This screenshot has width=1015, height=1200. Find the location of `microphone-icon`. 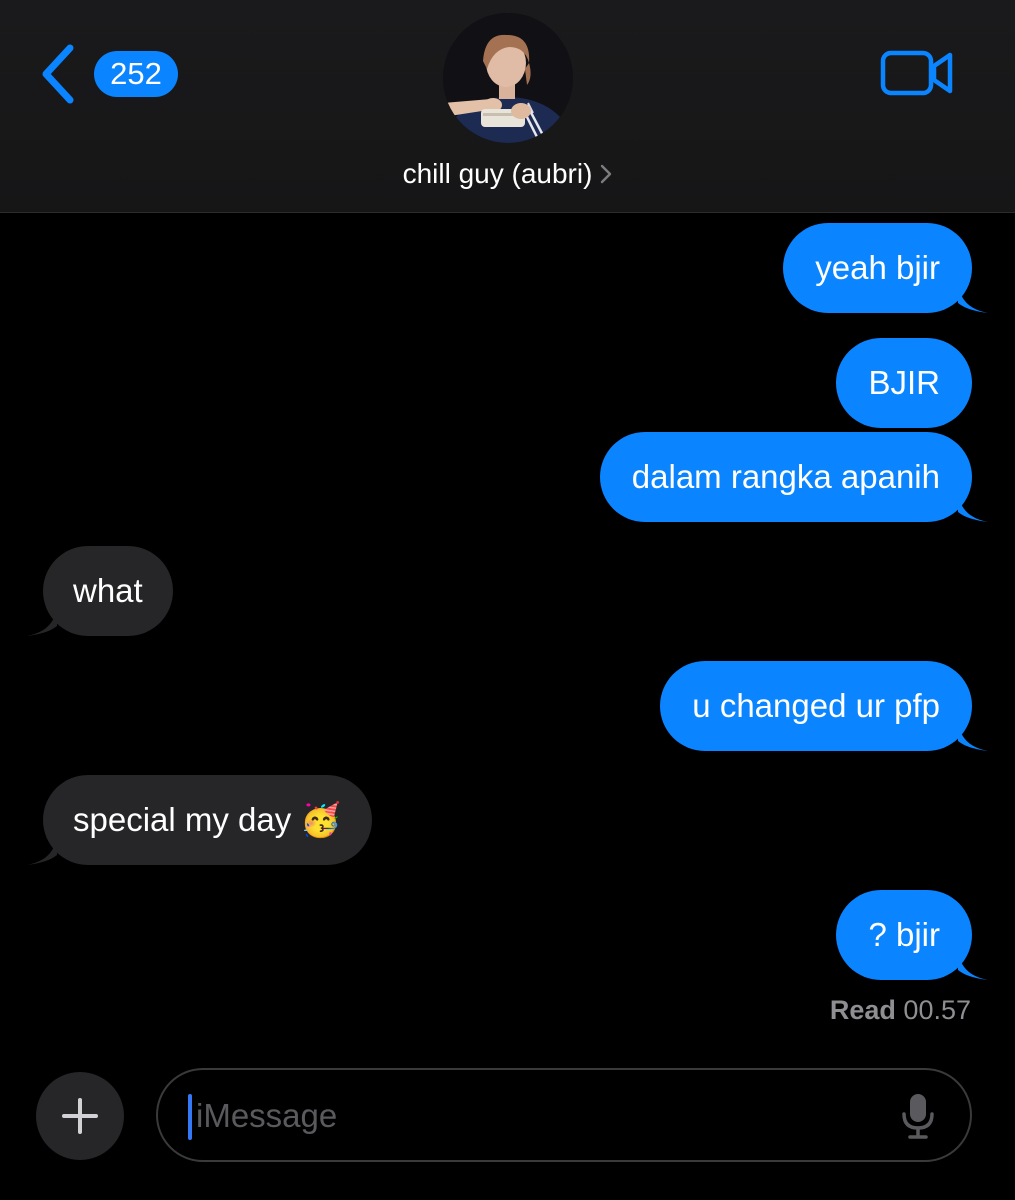

microphone-icon is located at coordinates (918, 1116).